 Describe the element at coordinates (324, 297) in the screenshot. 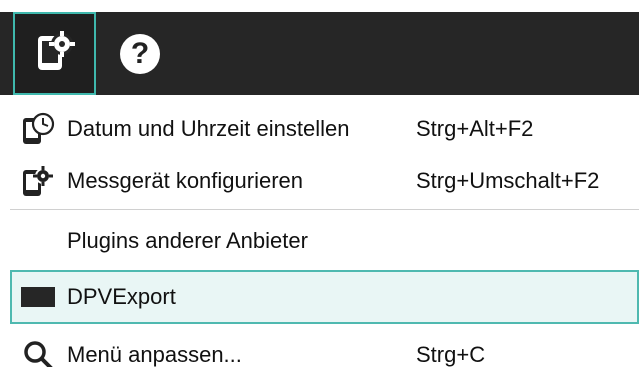

I see `menu-item-dpvexport: DPVExport` at that location.